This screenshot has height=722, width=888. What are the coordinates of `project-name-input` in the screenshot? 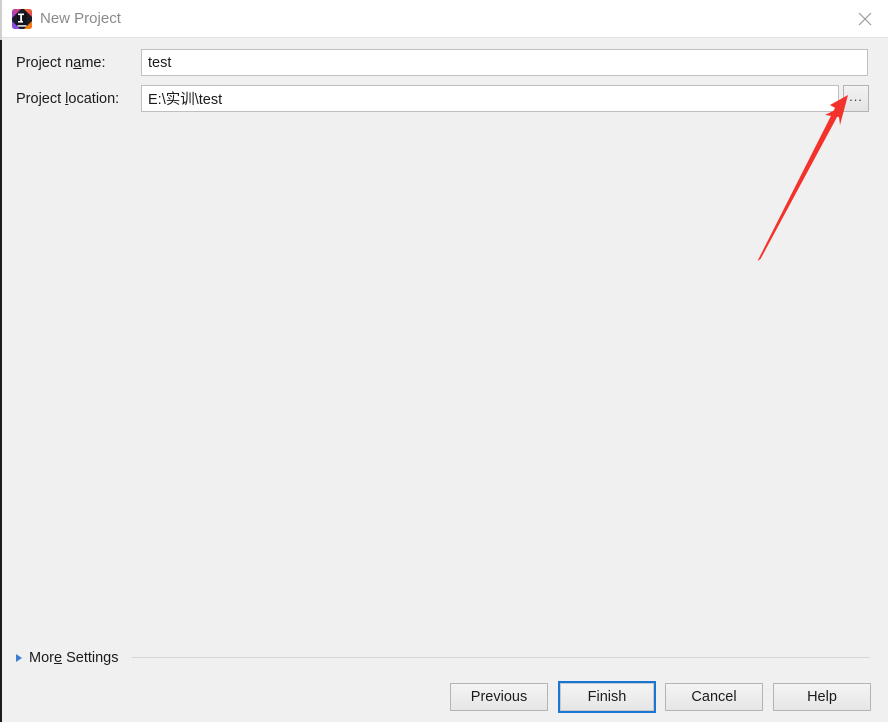 It's located at (504, 62).